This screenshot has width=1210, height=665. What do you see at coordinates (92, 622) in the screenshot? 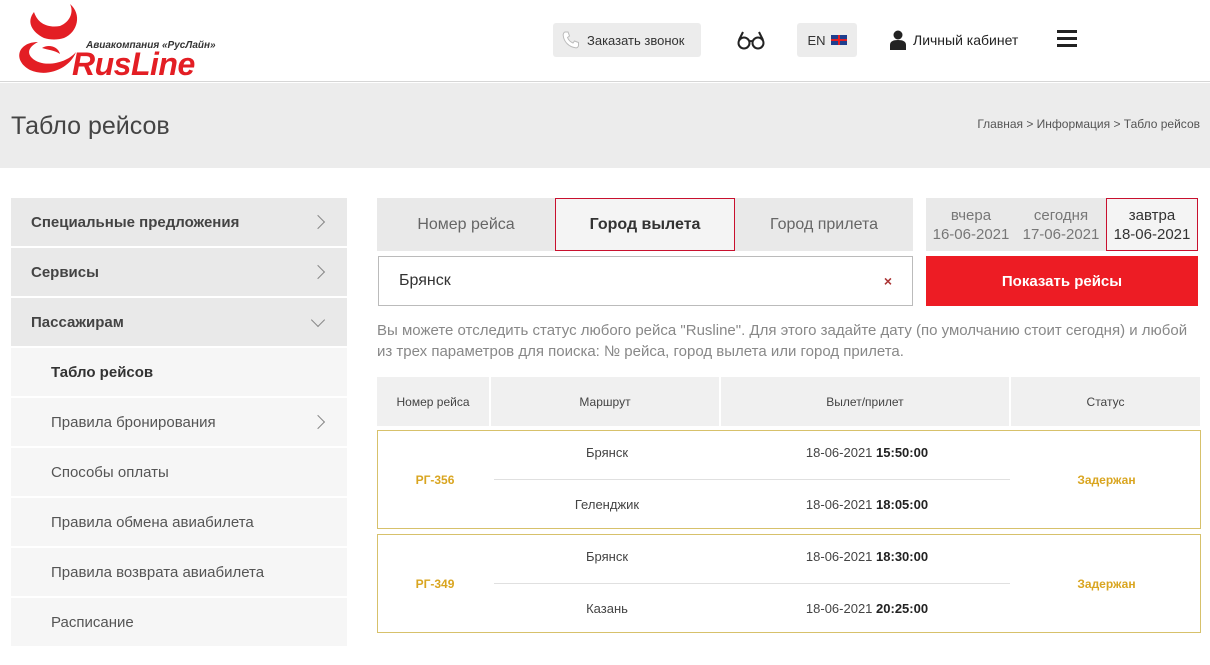
I see `sidebar-item-label: Расписание` at bounding box center [92, 622].